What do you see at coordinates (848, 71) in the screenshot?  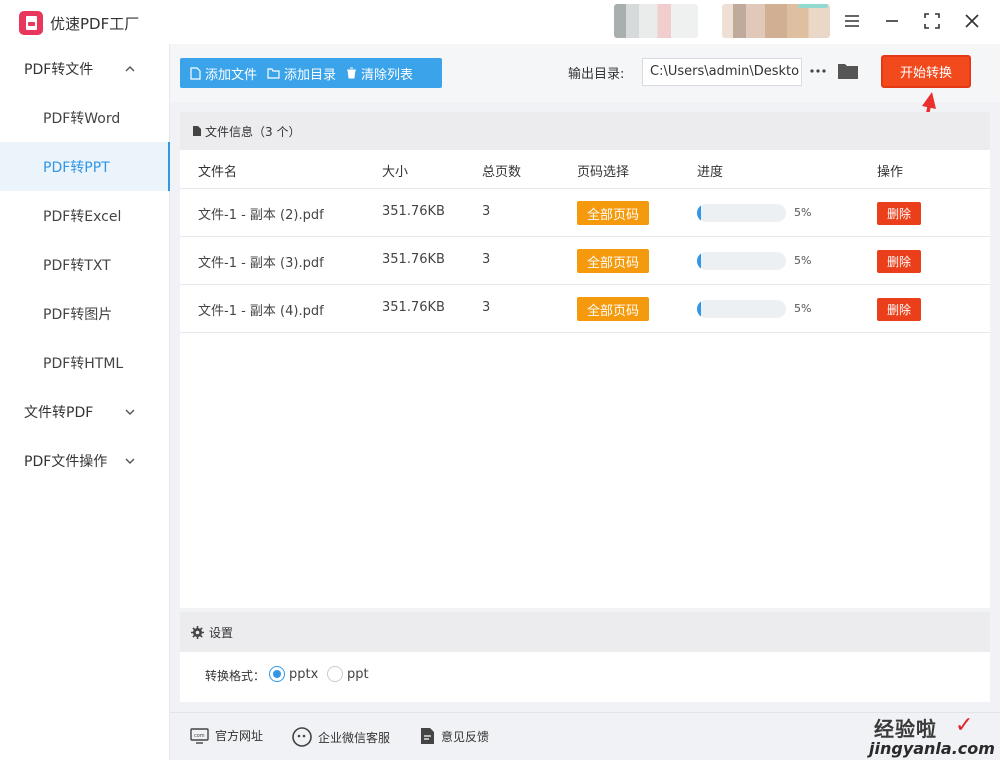 I see `open-folder-icon` at bounding box center [848, 71].